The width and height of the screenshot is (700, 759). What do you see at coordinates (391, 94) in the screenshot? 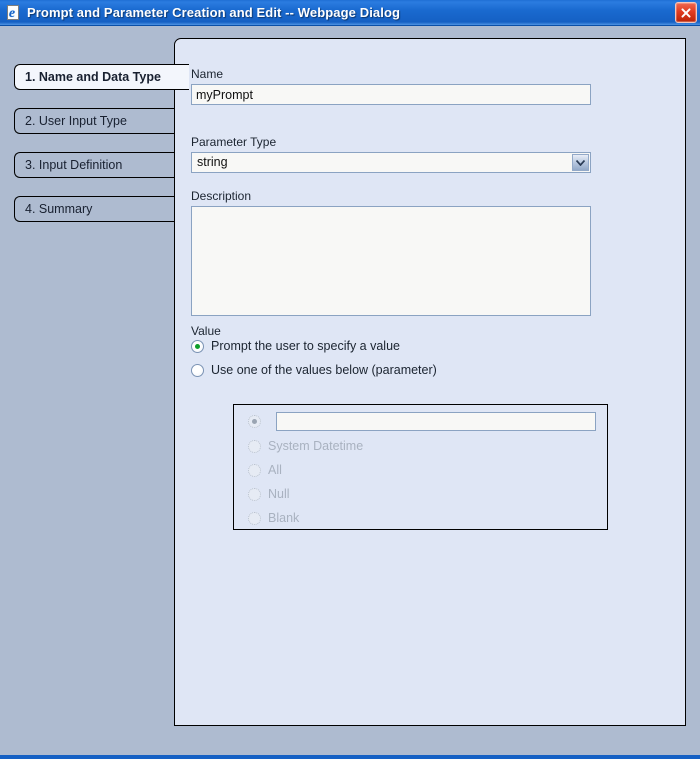
I see `name-input` at bounding box center [391, 94].